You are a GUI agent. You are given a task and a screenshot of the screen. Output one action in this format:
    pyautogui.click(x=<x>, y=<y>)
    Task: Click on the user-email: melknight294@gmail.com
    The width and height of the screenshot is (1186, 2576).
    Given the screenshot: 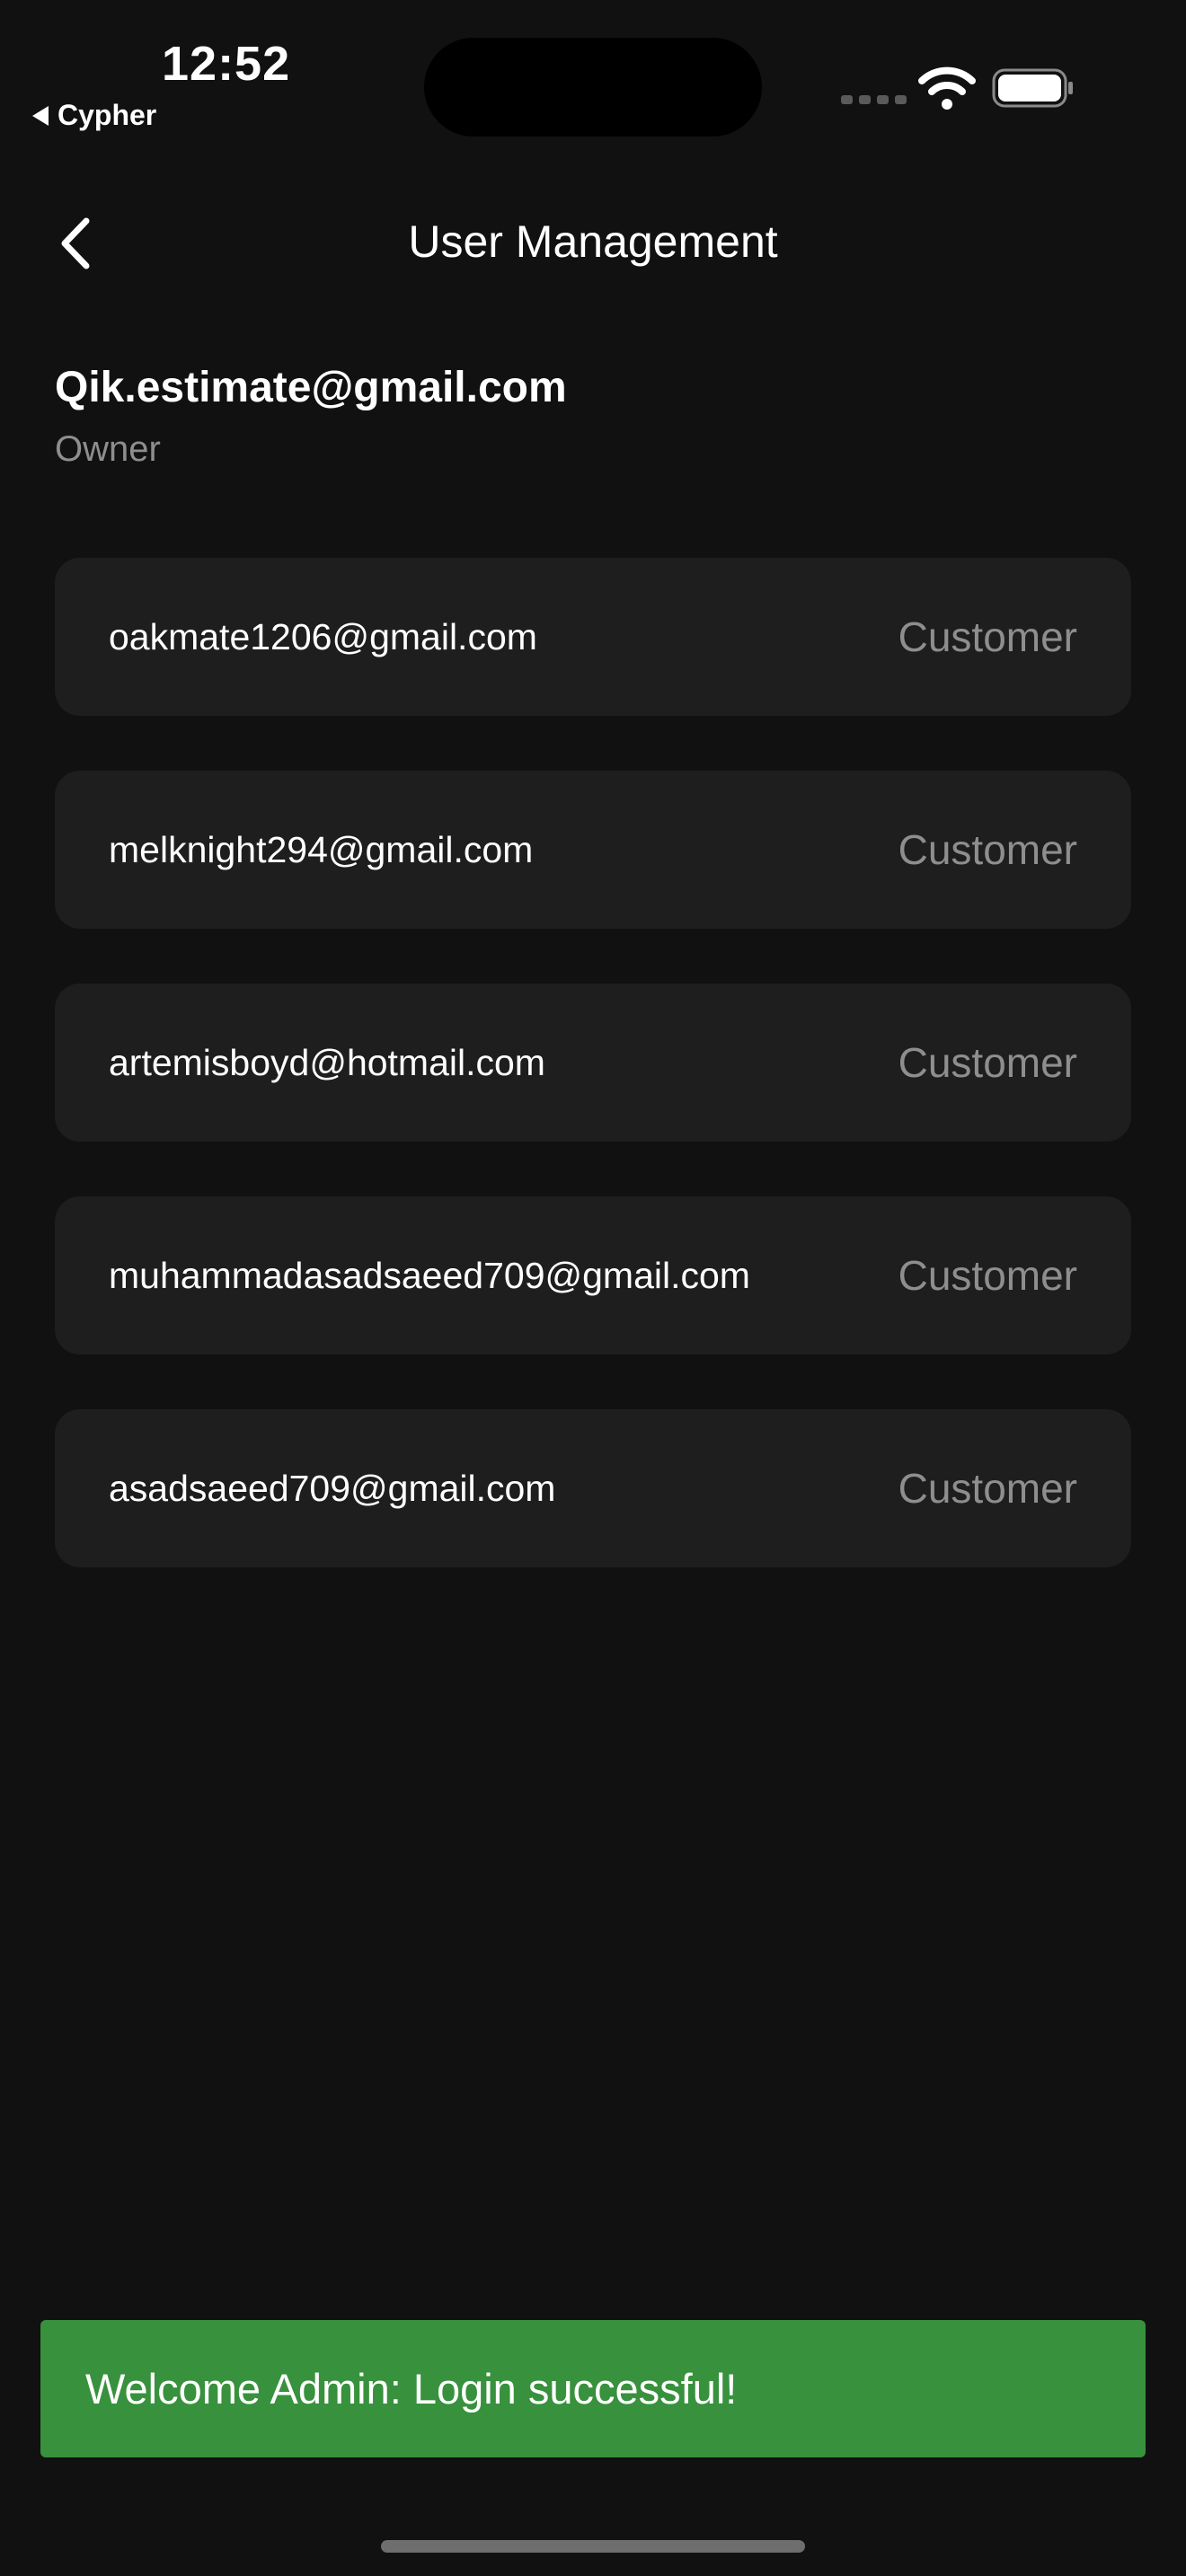 What is the action you would take?
    pyautogui.click(x=321, y=849)
    